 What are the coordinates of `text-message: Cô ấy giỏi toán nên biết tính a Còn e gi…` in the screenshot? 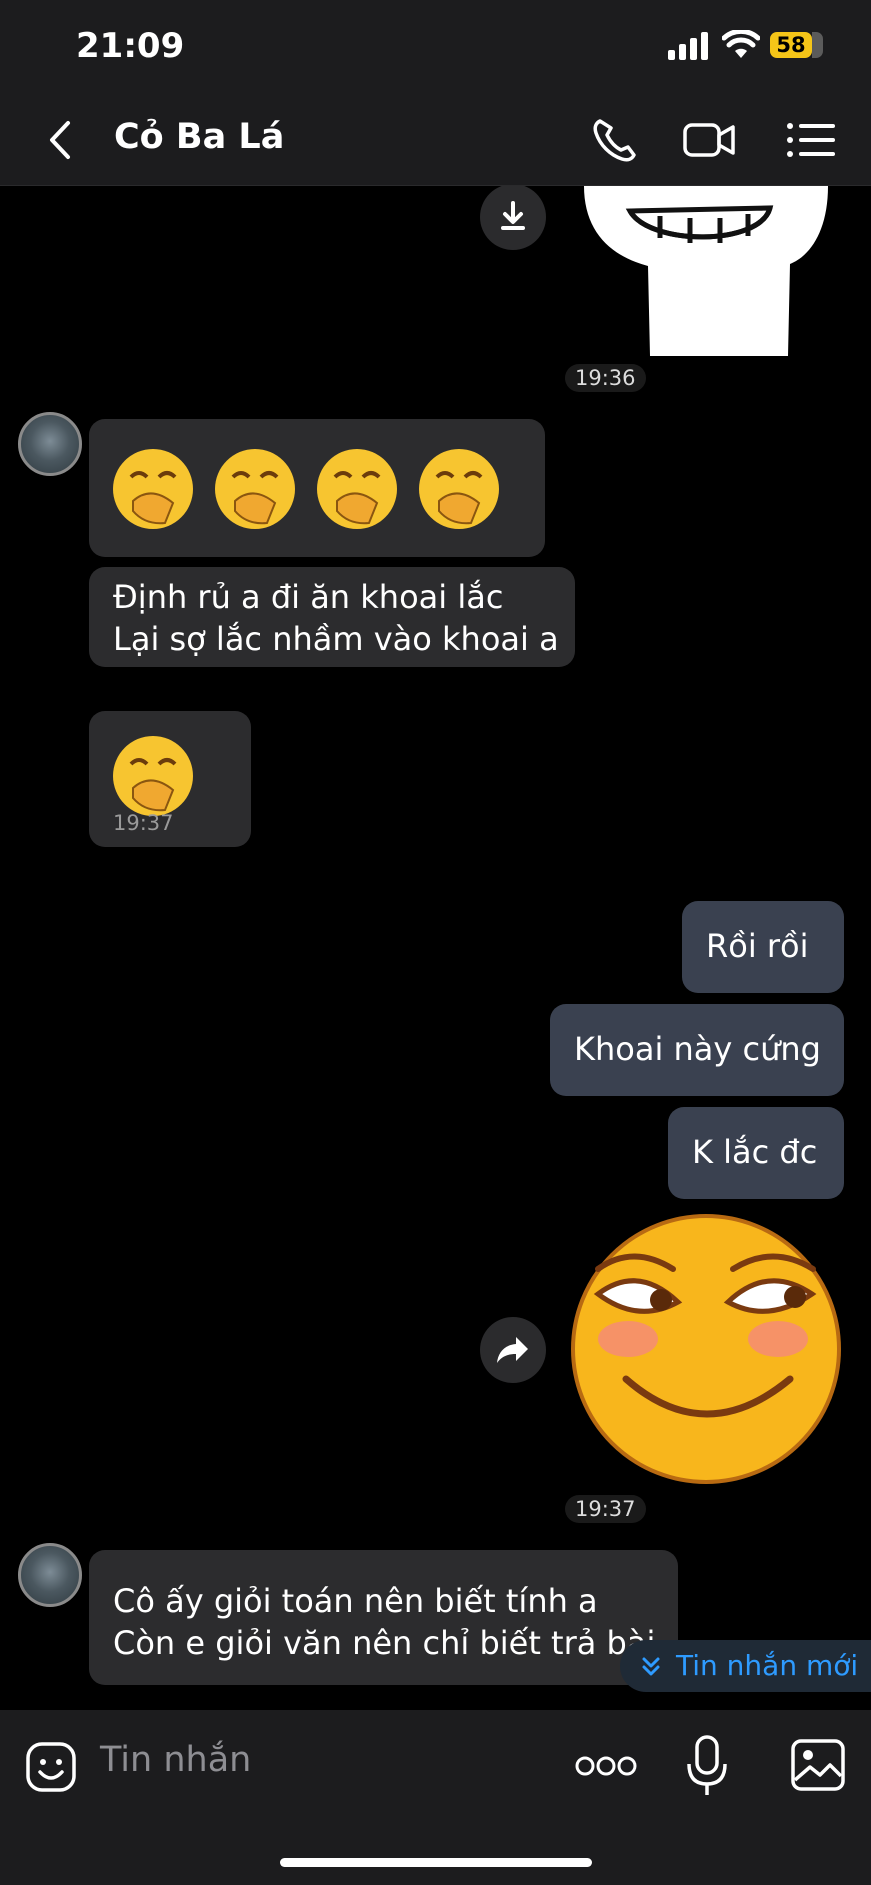 It's located at (383, 1617).